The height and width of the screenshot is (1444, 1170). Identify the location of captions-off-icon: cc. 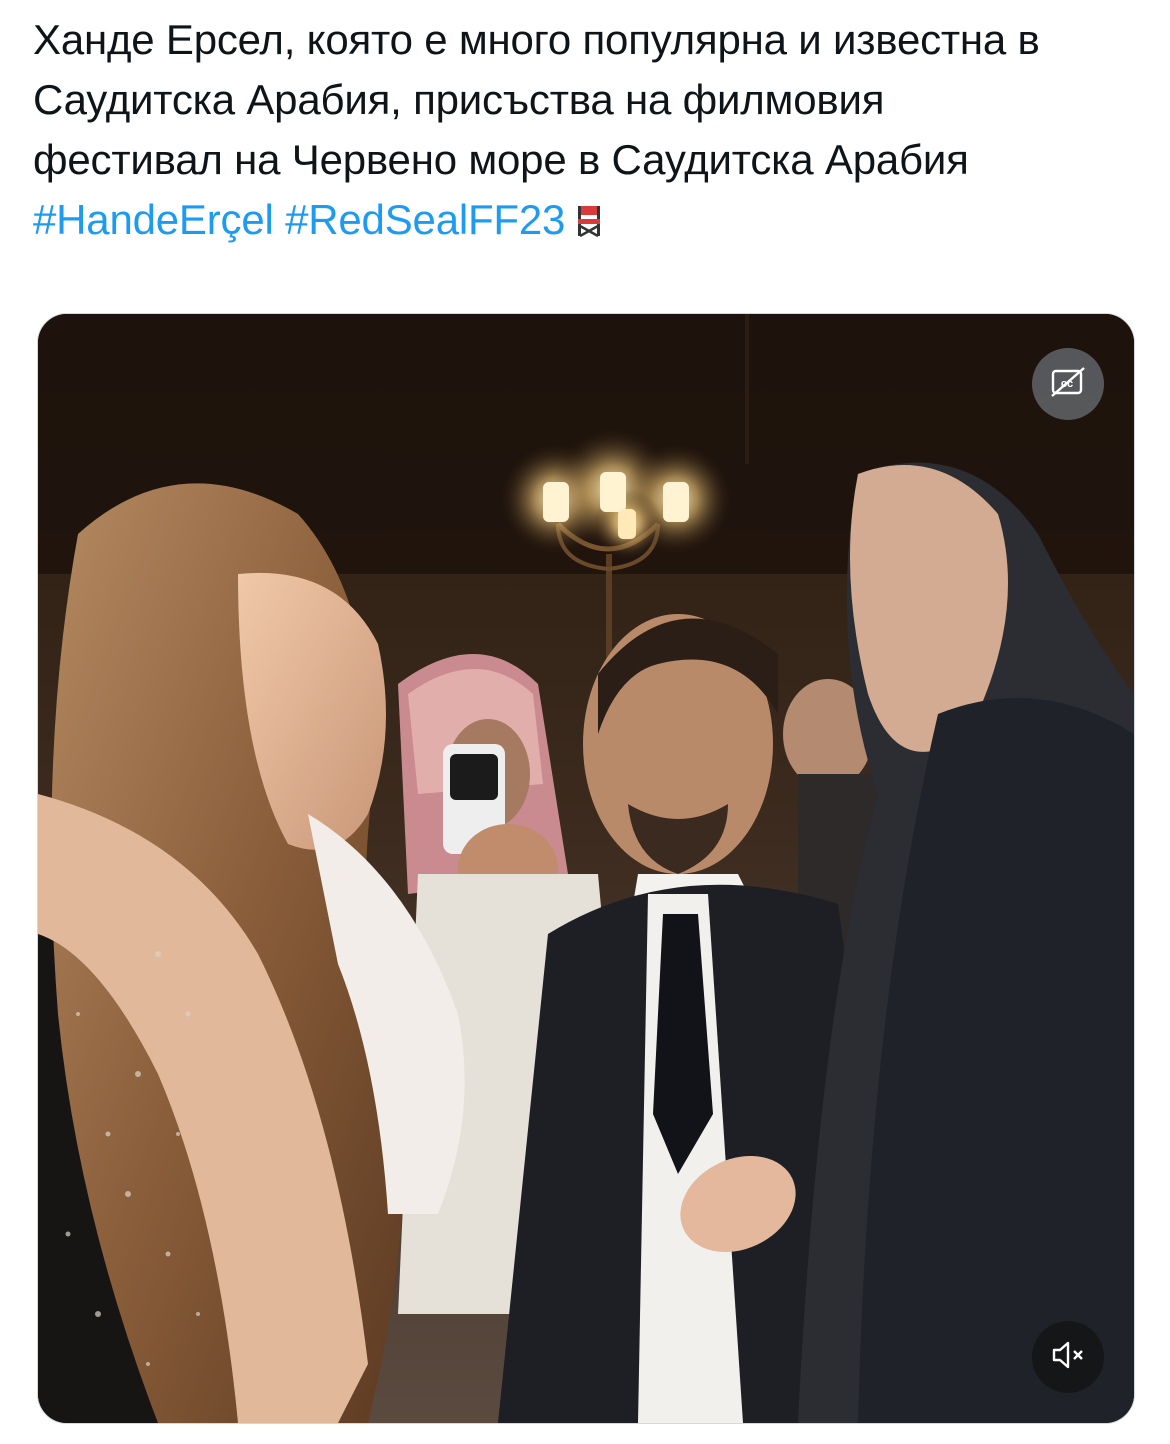
(1068, 384).